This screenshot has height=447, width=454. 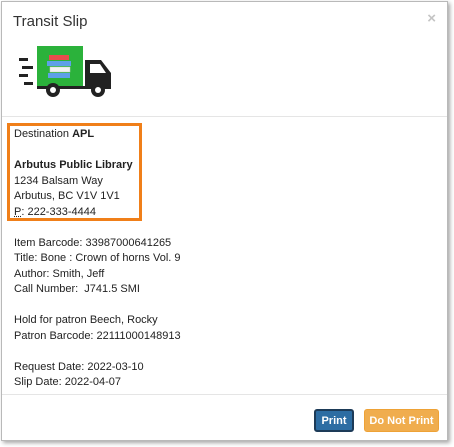 What do you see at coordinates (73, 165) in the screenshot?
I see `library-name: Arbutus Public Library` at bounding box center [73, 165].